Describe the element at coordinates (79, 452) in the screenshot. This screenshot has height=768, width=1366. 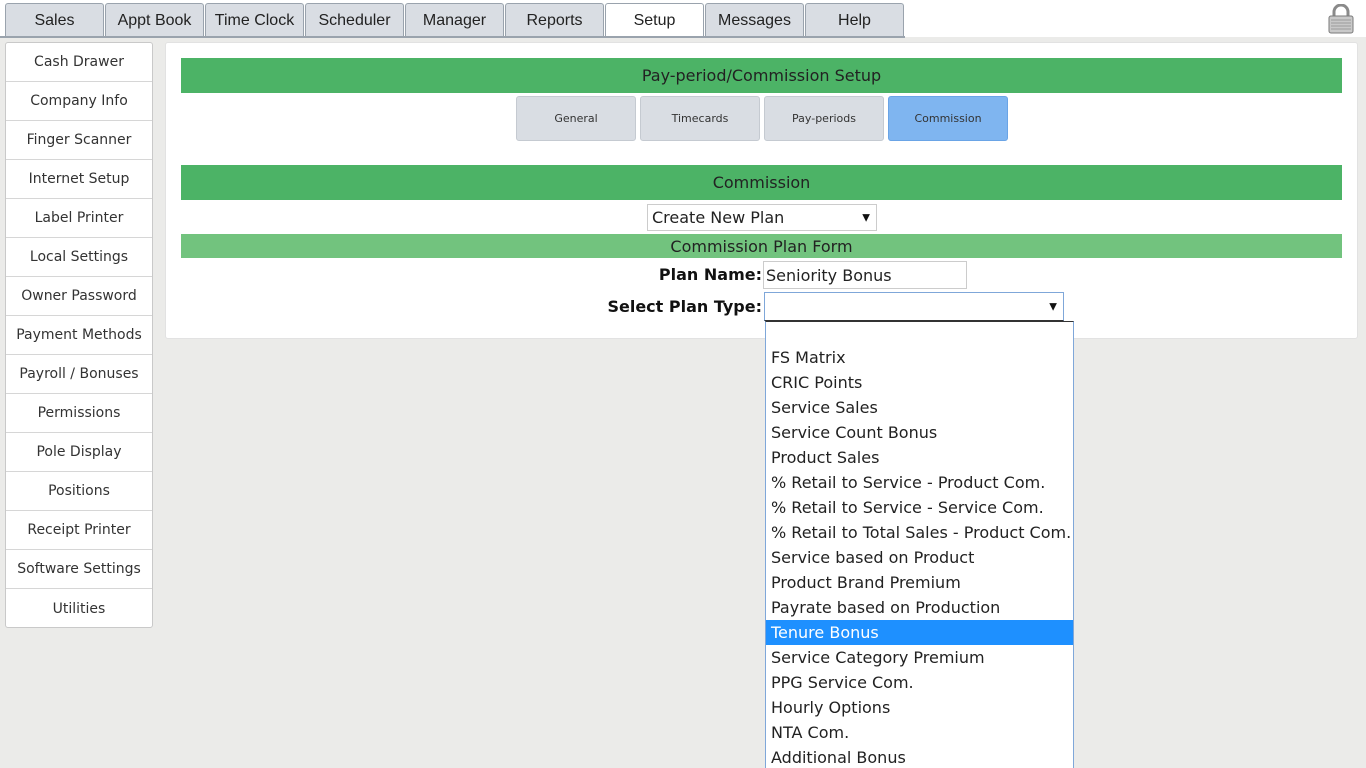
I see `sidebar-item-pole-display: Pole Display` at that location.